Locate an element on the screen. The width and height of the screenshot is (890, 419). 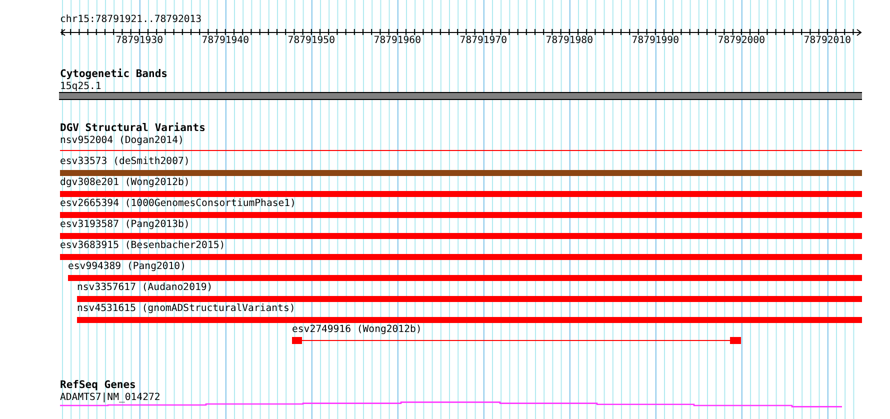
feature-label: nsv952004 (Dogan2014) is located at coordinates (122, 141).